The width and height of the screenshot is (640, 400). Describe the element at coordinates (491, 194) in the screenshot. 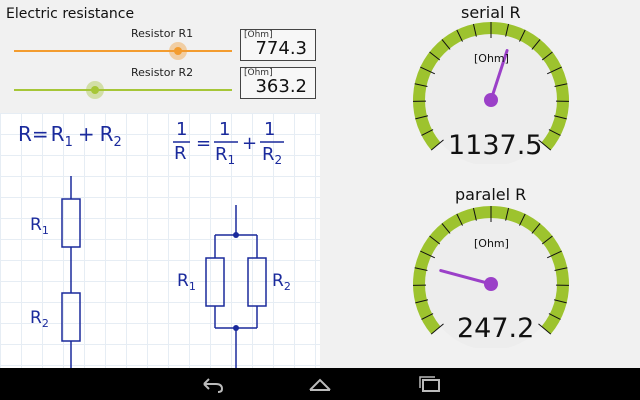

I see `parallel-gauge-title: paralel R` at that location.